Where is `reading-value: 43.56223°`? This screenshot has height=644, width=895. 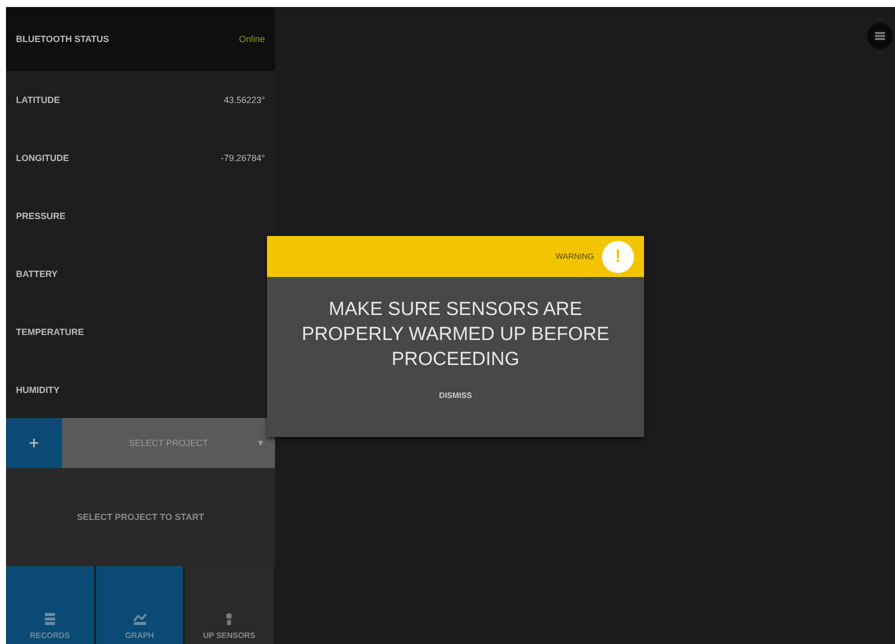 reading-value: 43.56223° is located at coordinates (244, 100).